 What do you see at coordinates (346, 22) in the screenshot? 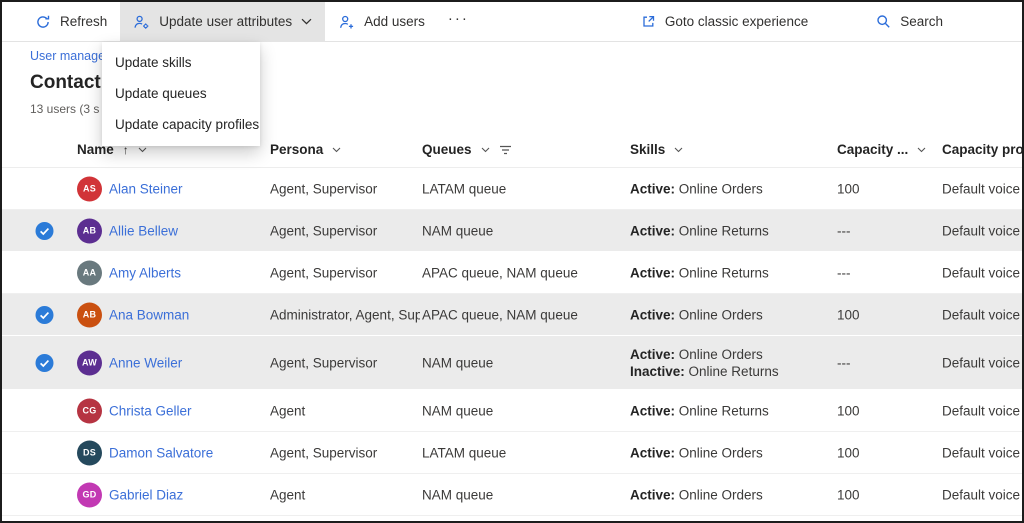
I see `person-add-icon` at bounding box center [346, 22].